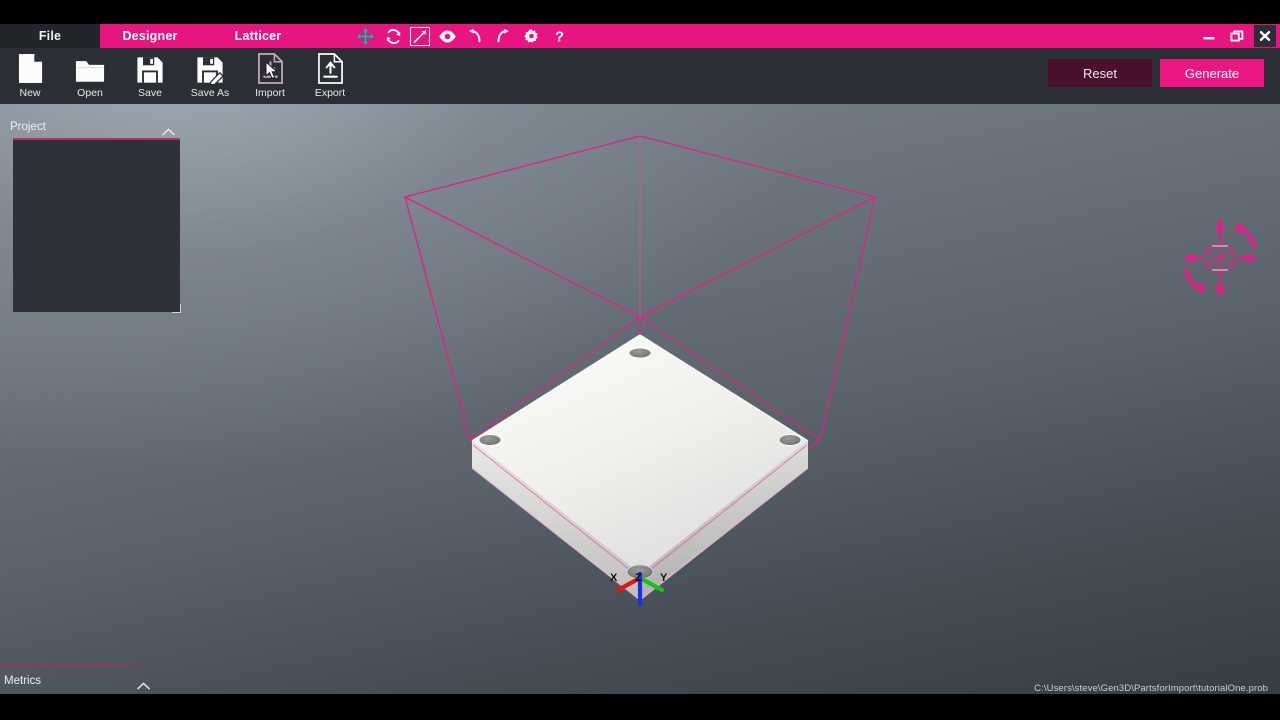  I want to click on gear-icon, so click(531, 36).